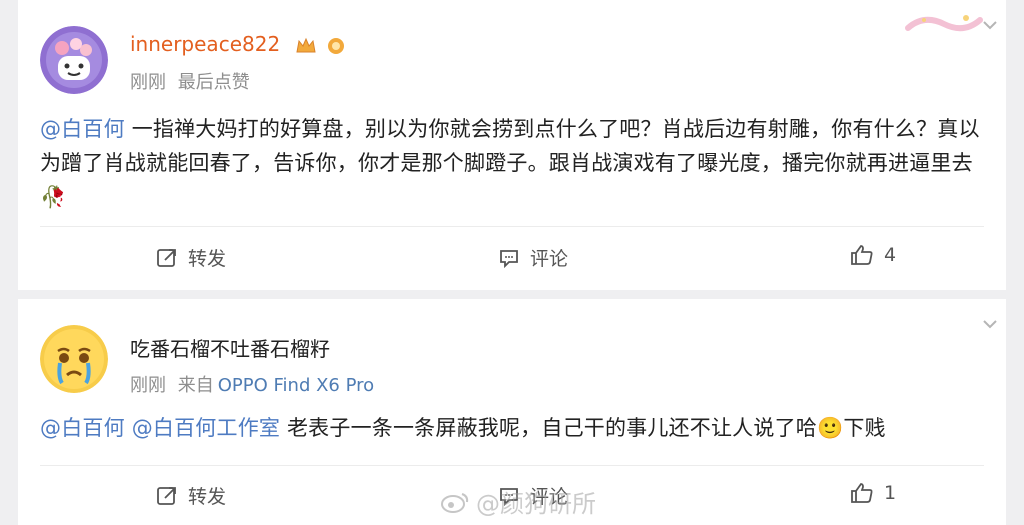 Image resolution: width=1024 pixels, height=525 pixels. What do you see at coordinates (549, 259) in the screenshot?
I see `comment-label: 评论` at bounding box center [549, 259].